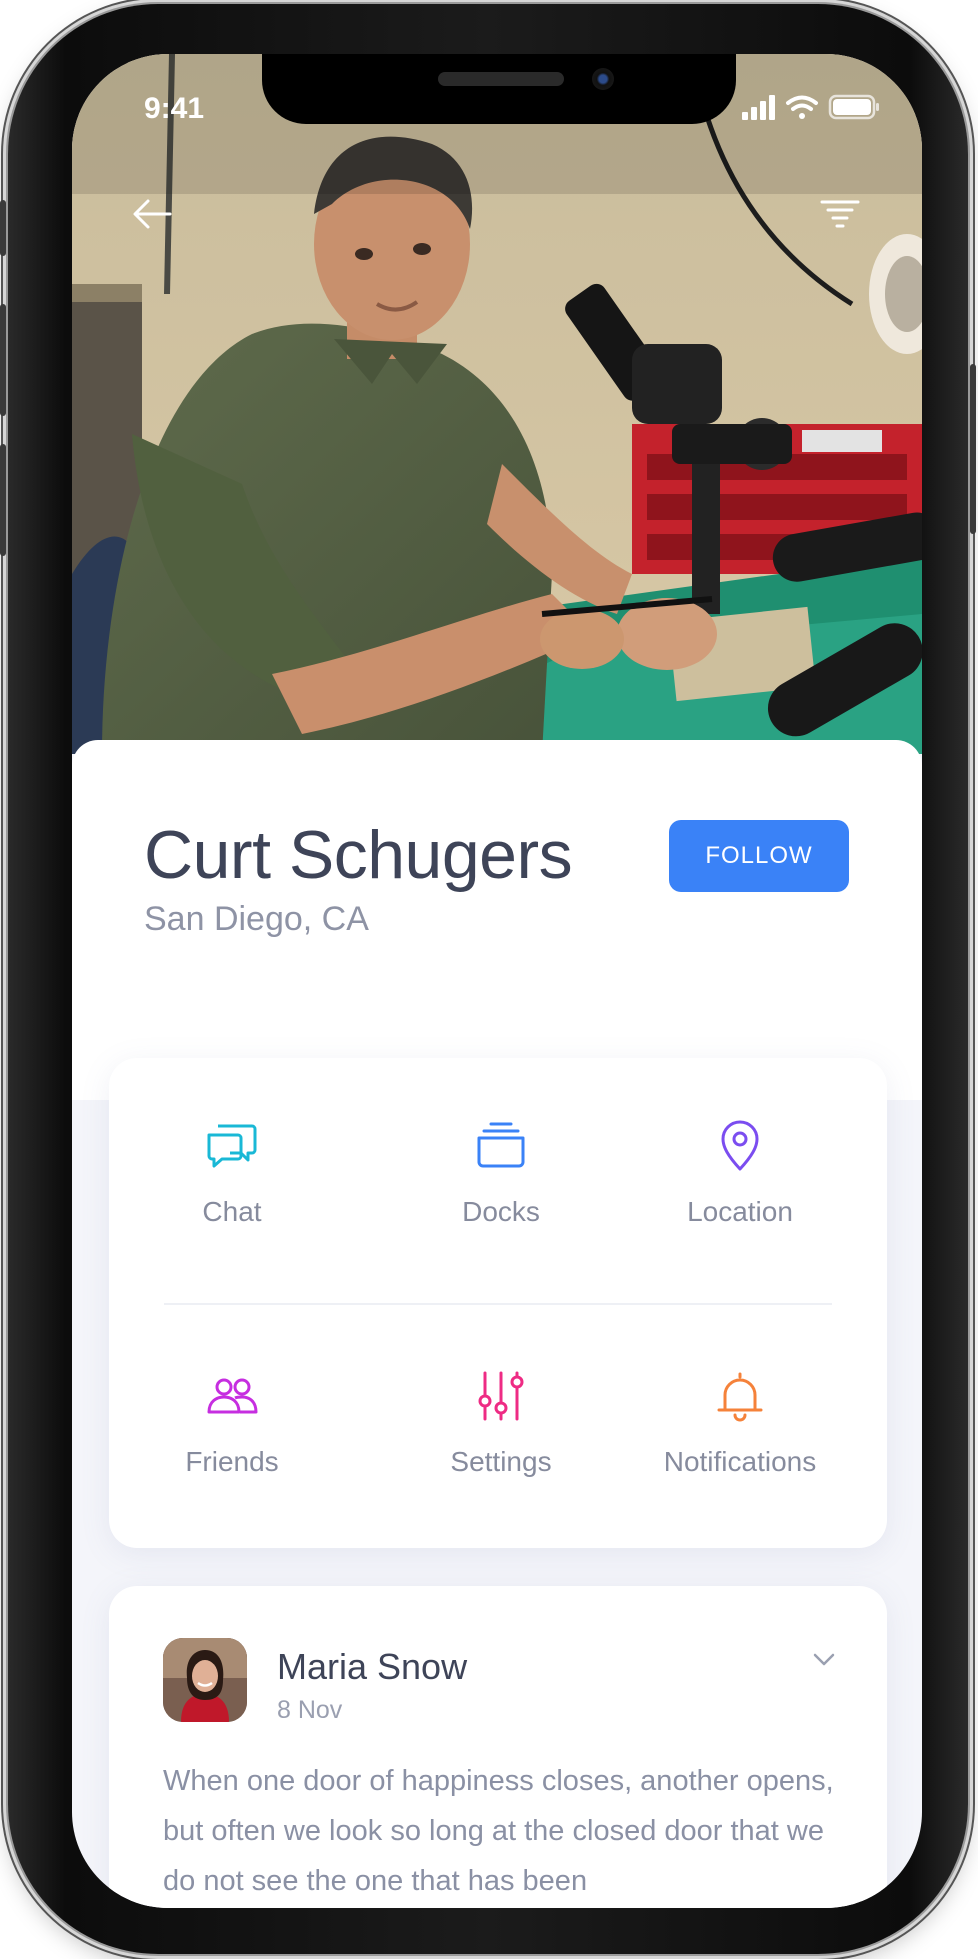 Image resolution: width=978 pixels, height=1959 pixels. What do you see at coordinates (358, 855) in the screenshot?
I see `profile-name: Curt Schugers` at bounding box center [358, 855].